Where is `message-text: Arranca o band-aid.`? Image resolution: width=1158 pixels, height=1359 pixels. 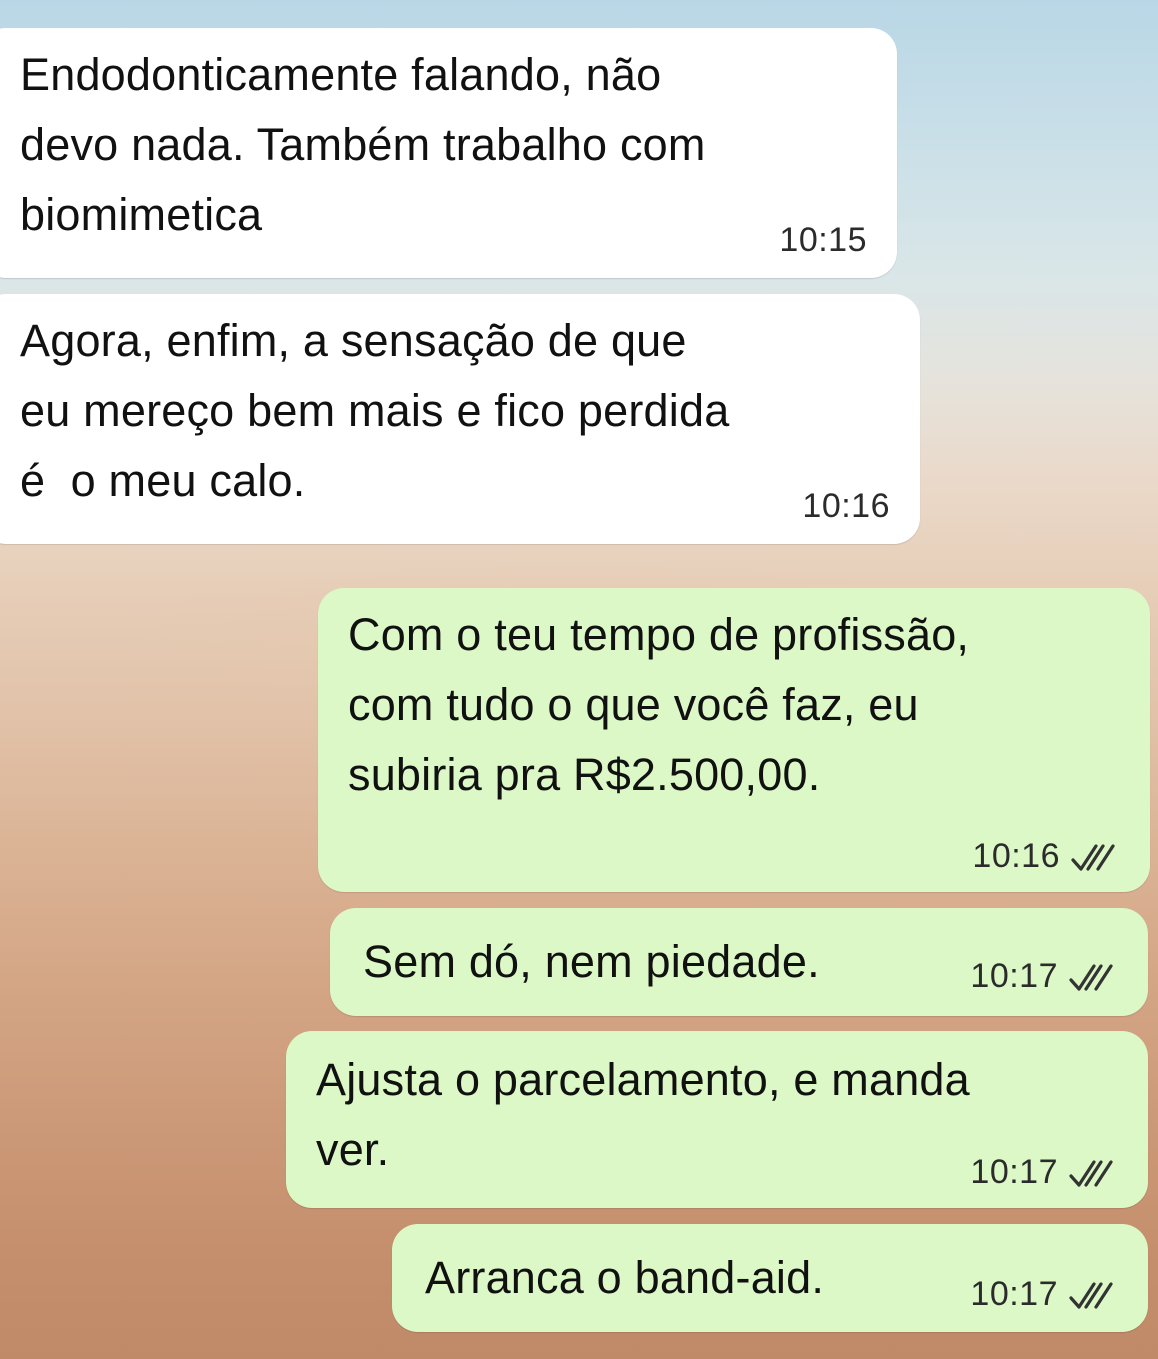
message-text: Arranca o band-aid. is located at coordinates (625, 1277).